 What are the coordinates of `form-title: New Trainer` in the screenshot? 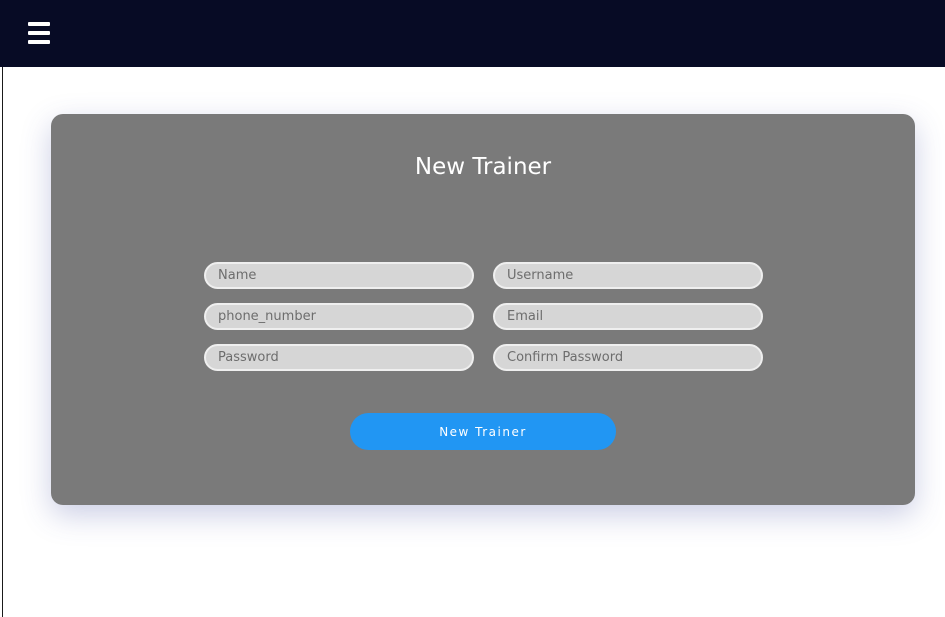 It's located at (483, 167).